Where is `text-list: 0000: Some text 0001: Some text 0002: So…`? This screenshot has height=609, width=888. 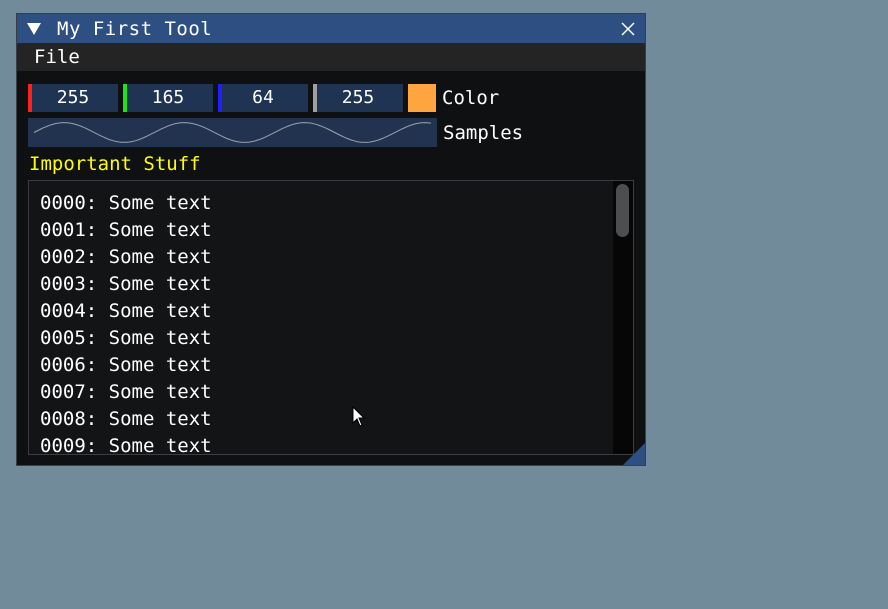 text-list: 0000: Some text 0001: Some text 0002: So… is located at coordinates (126, 323).